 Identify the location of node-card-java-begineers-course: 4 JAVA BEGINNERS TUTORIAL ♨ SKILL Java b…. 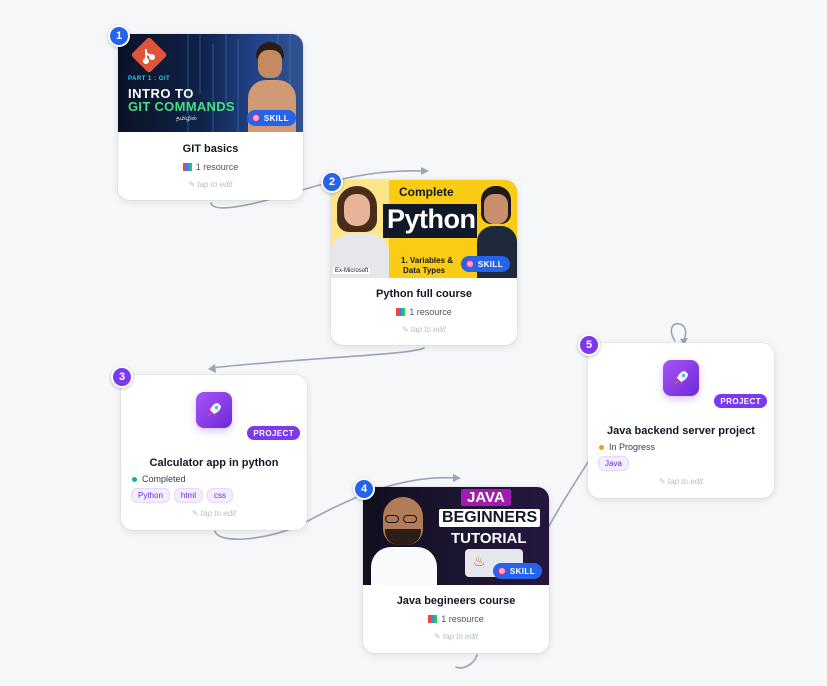
(451, 565).